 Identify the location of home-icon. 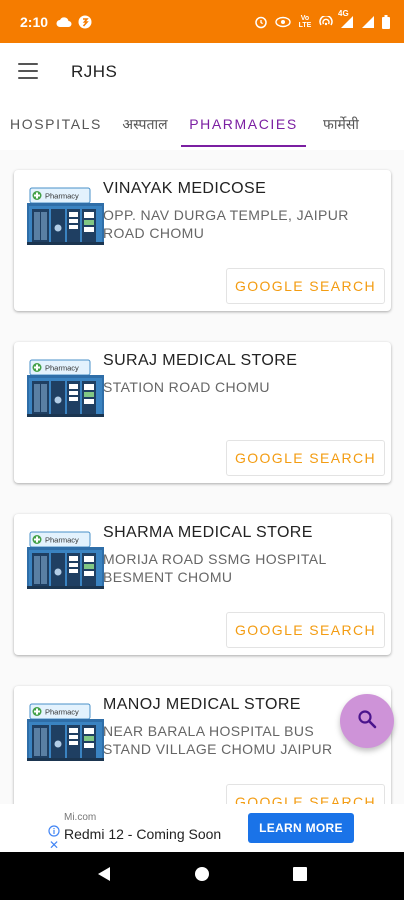
(202, 876).